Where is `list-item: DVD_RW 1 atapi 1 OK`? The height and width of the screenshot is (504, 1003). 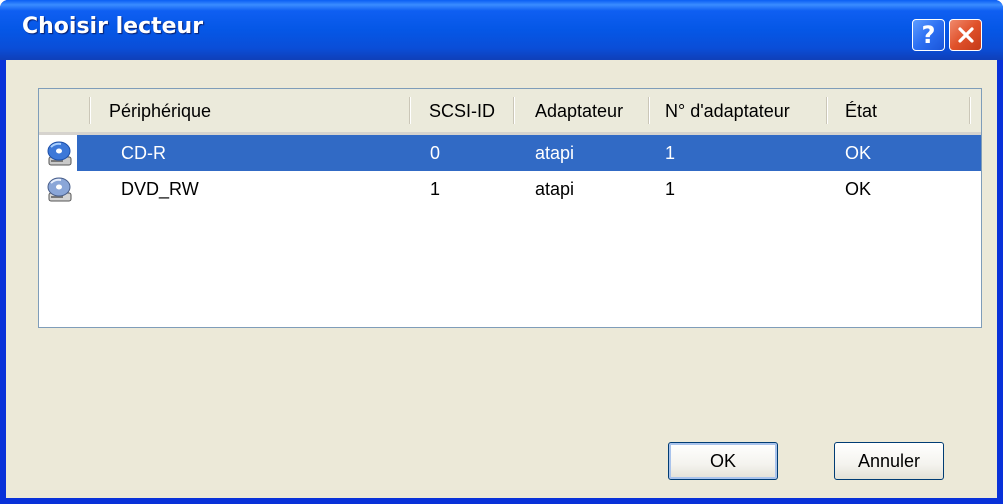 list-item: DVD_RW 1 atapi 1 OK is located at coordinates (510, 189).